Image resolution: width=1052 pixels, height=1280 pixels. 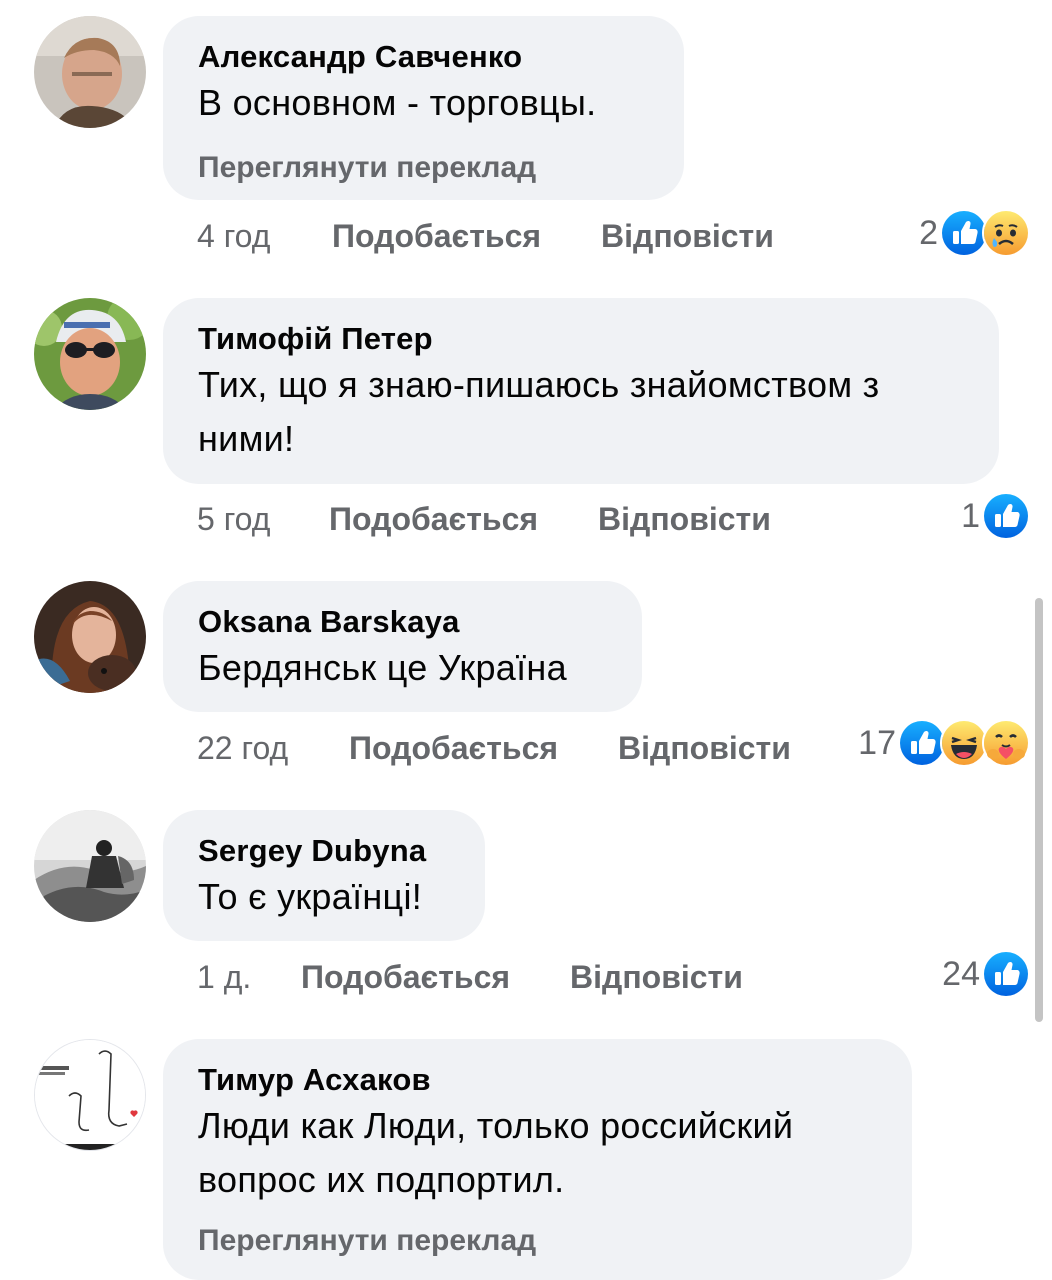 I want to click on reaction-count: 17, so click(x=877, y=742).